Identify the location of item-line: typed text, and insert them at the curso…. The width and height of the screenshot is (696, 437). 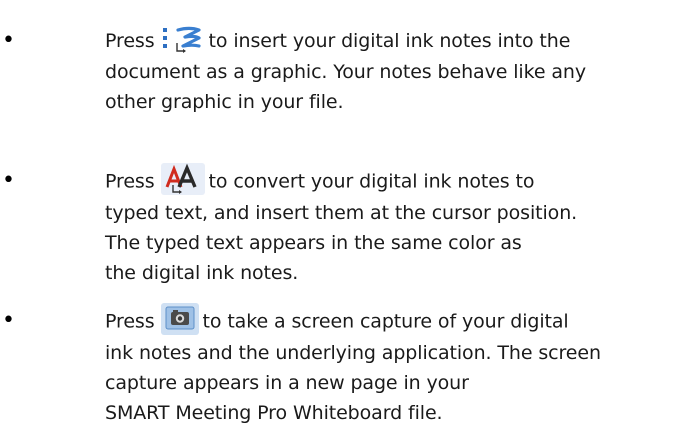
(341, 213).